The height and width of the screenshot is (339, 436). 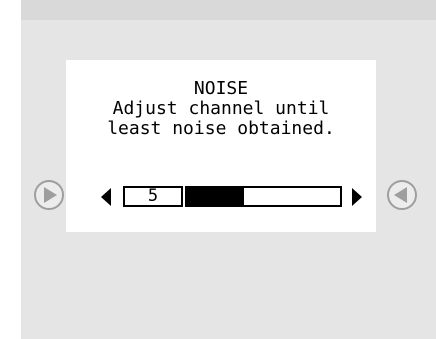 I want to click on noise-level-bar, so click(x=263, y=196).